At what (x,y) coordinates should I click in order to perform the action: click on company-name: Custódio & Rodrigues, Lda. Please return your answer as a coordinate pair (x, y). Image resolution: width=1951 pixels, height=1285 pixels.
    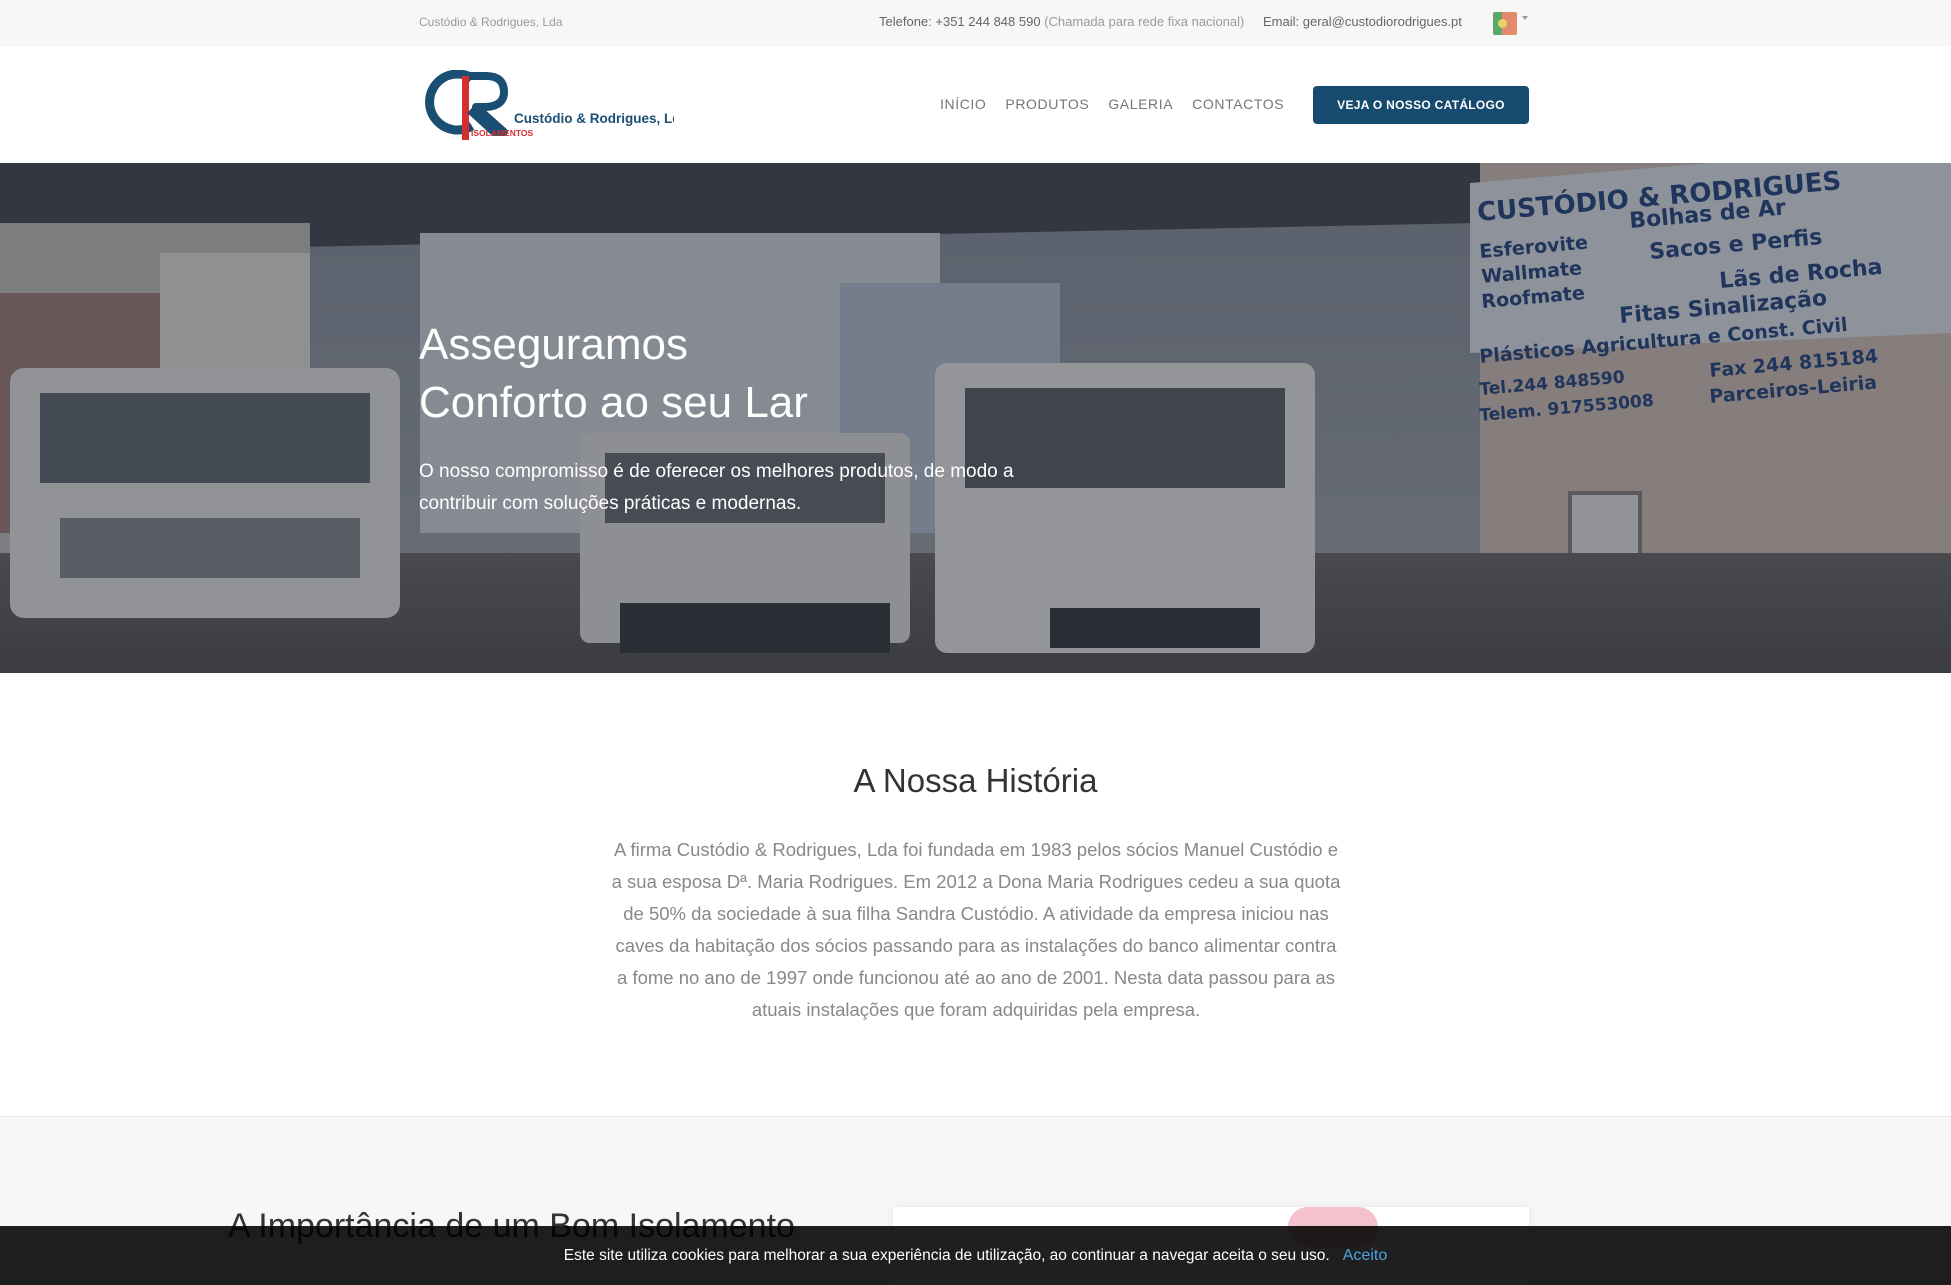
    Looking at the image, I should click on (491, 22).